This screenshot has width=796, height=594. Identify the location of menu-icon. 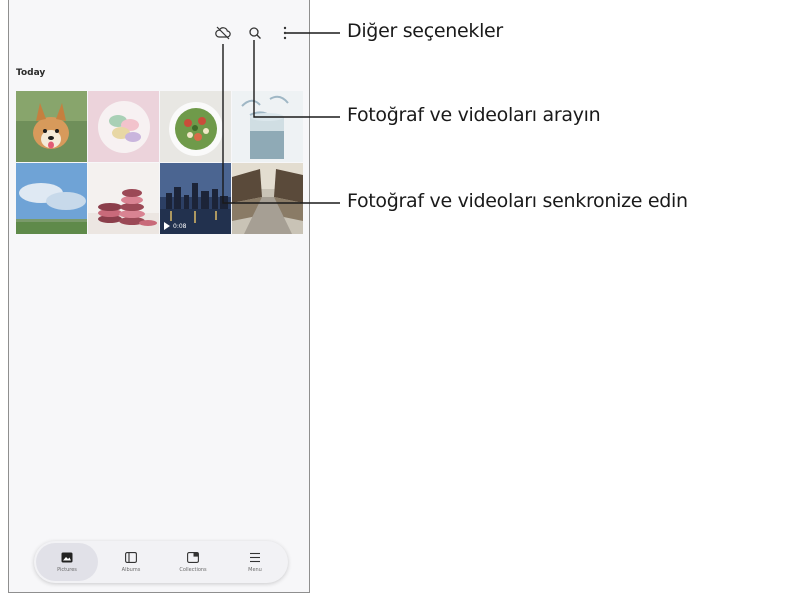
(255, 557).